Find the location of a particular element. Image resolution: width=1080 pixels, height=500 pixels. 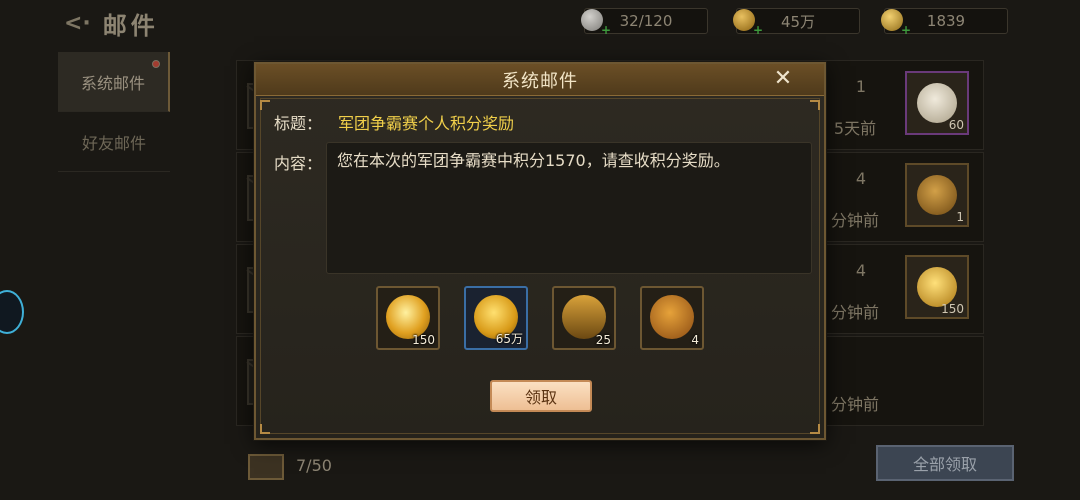

resource-value: 45万 is located at coordinates (798, 21).